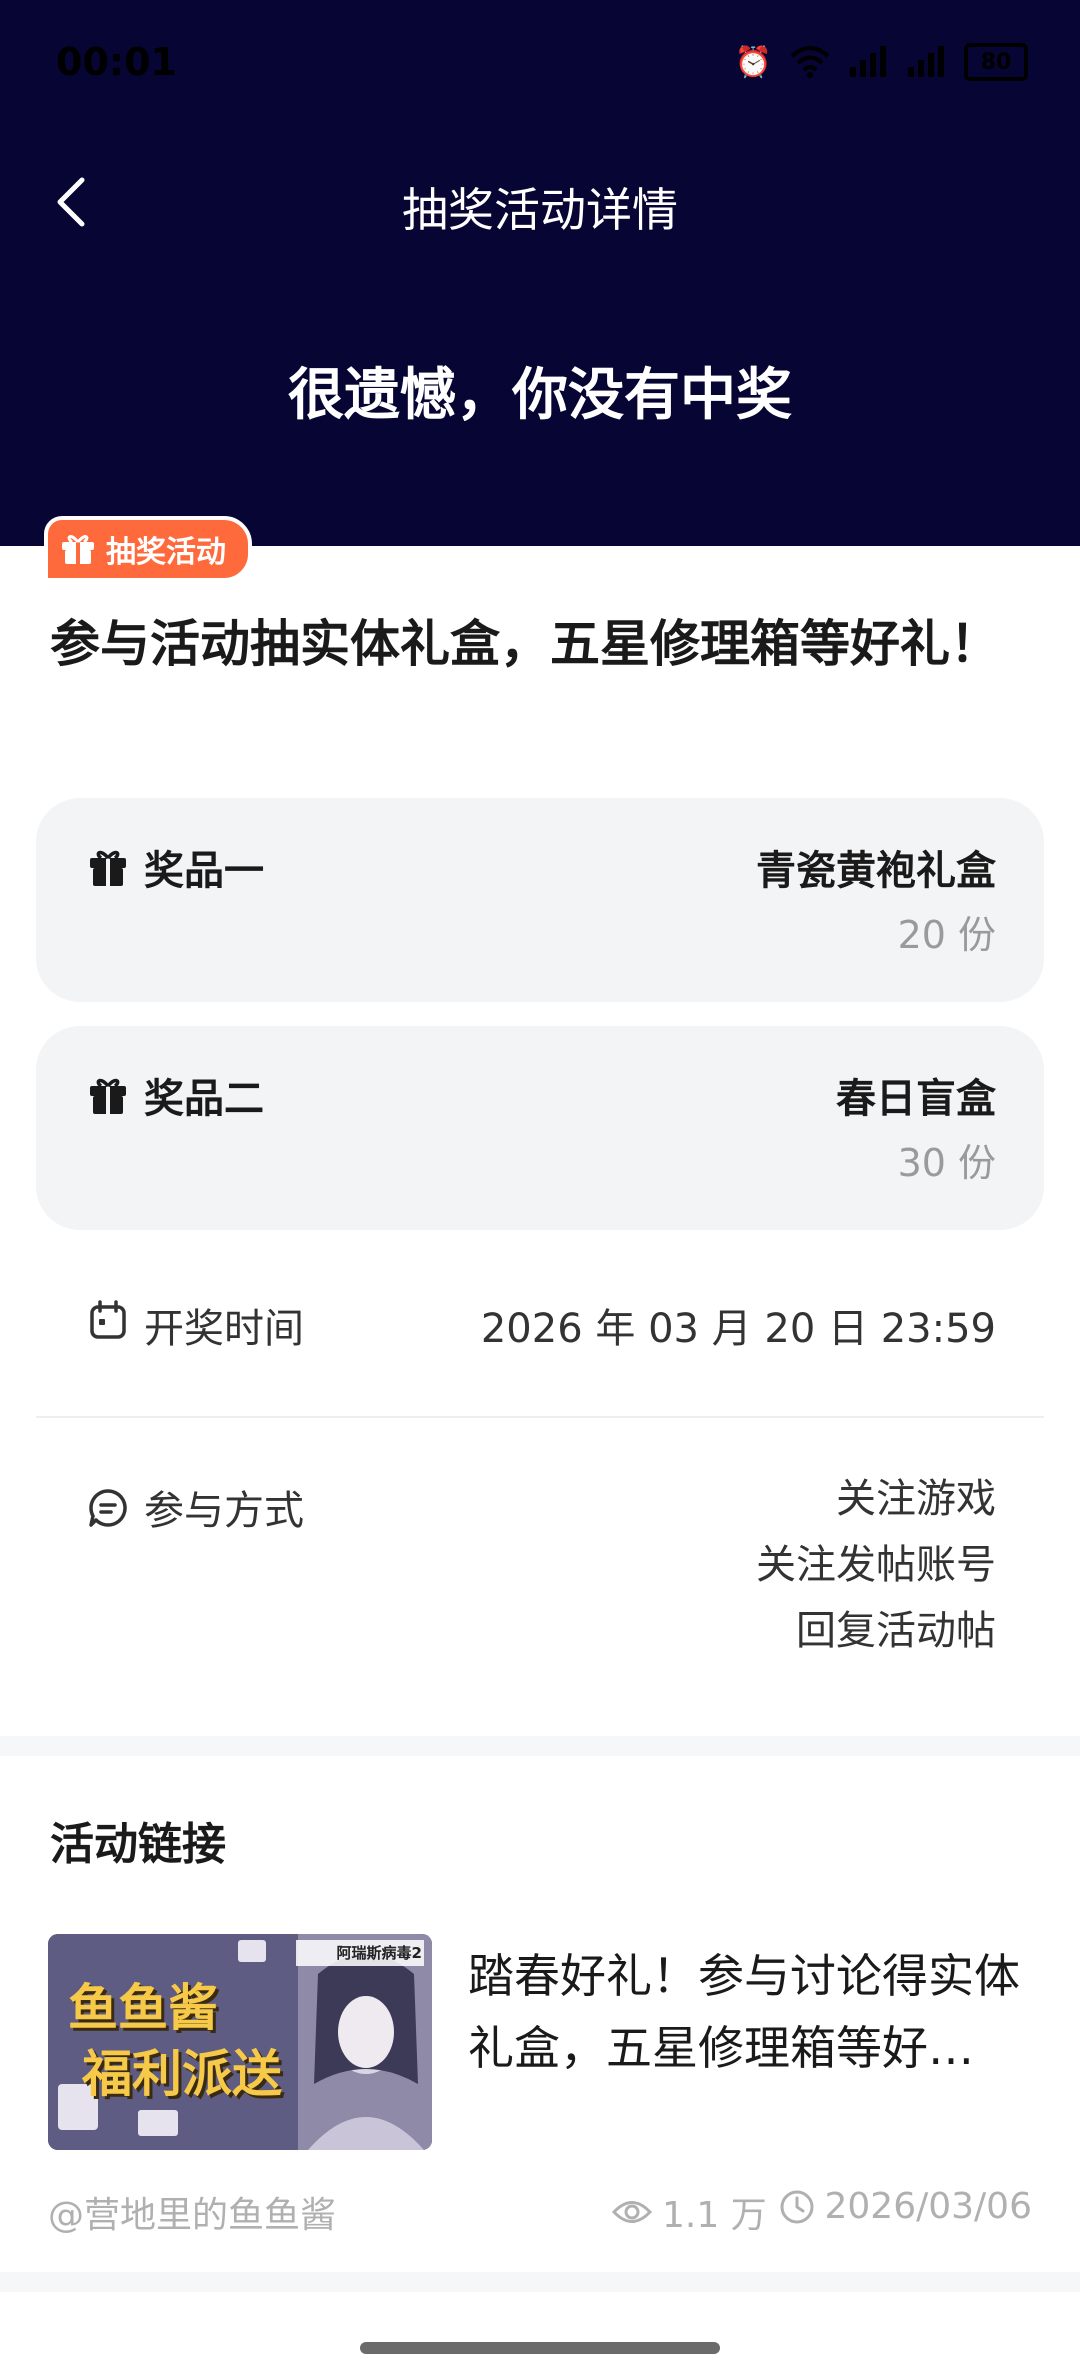  What do you see at coordinates (540, 210) in the screenshot?
I see `page-title: 抽奖活动详情` at bounding box center [540, 210].